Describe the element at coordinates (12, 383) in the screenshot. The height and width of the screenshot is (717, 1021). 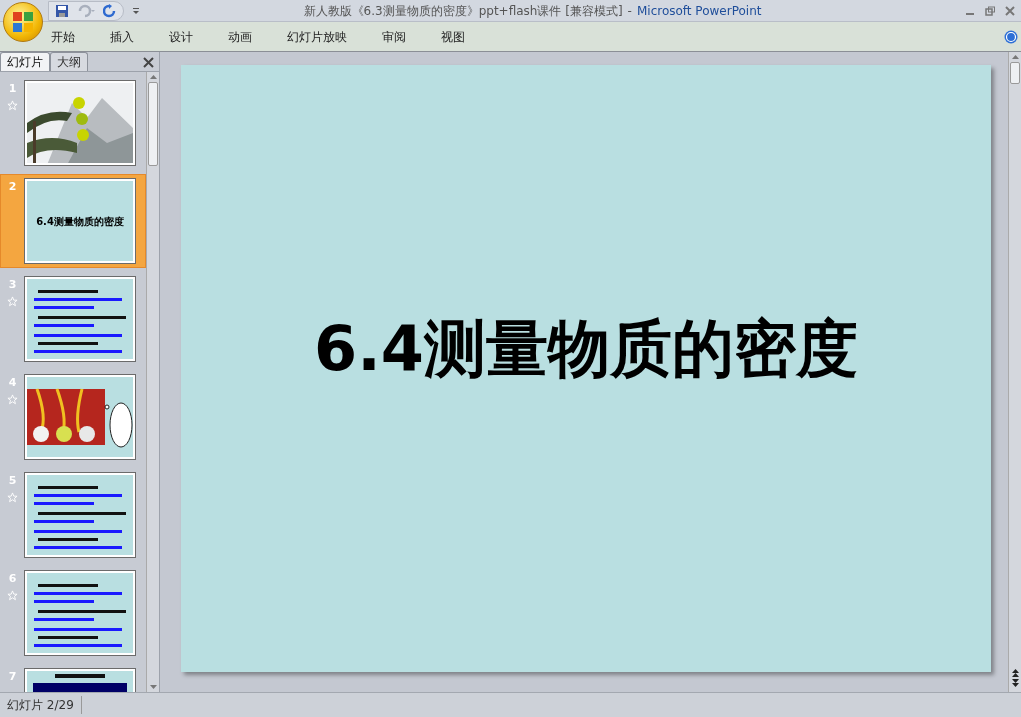
I see `slide-number: 4` at that location.